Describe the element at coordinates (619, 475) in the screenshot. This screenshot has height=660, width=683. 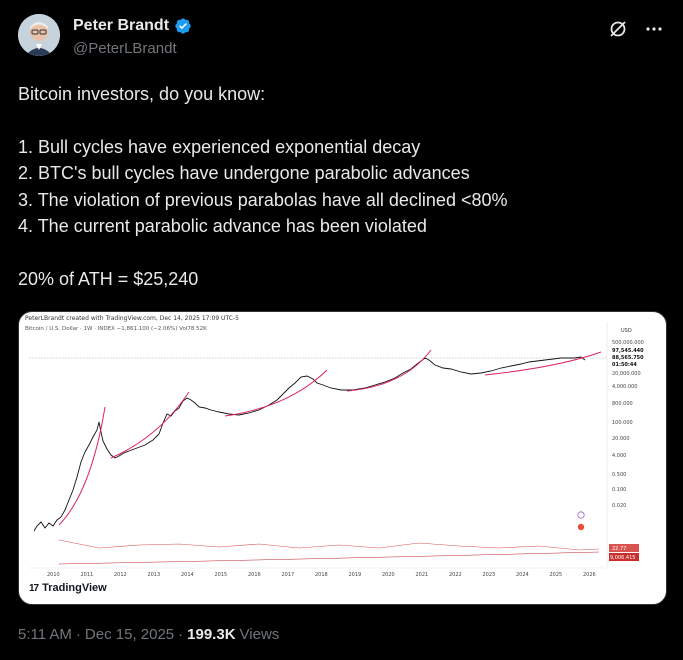
I see `price-axis-label: 0.500` at that location.